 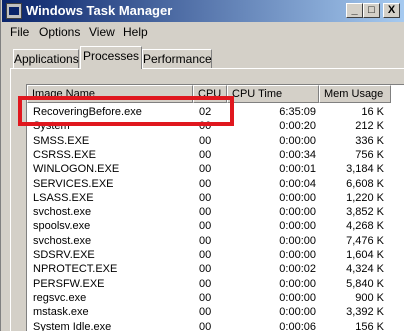 I want to click on process-mem-usage: 156 K, so click(x=369, y=325).